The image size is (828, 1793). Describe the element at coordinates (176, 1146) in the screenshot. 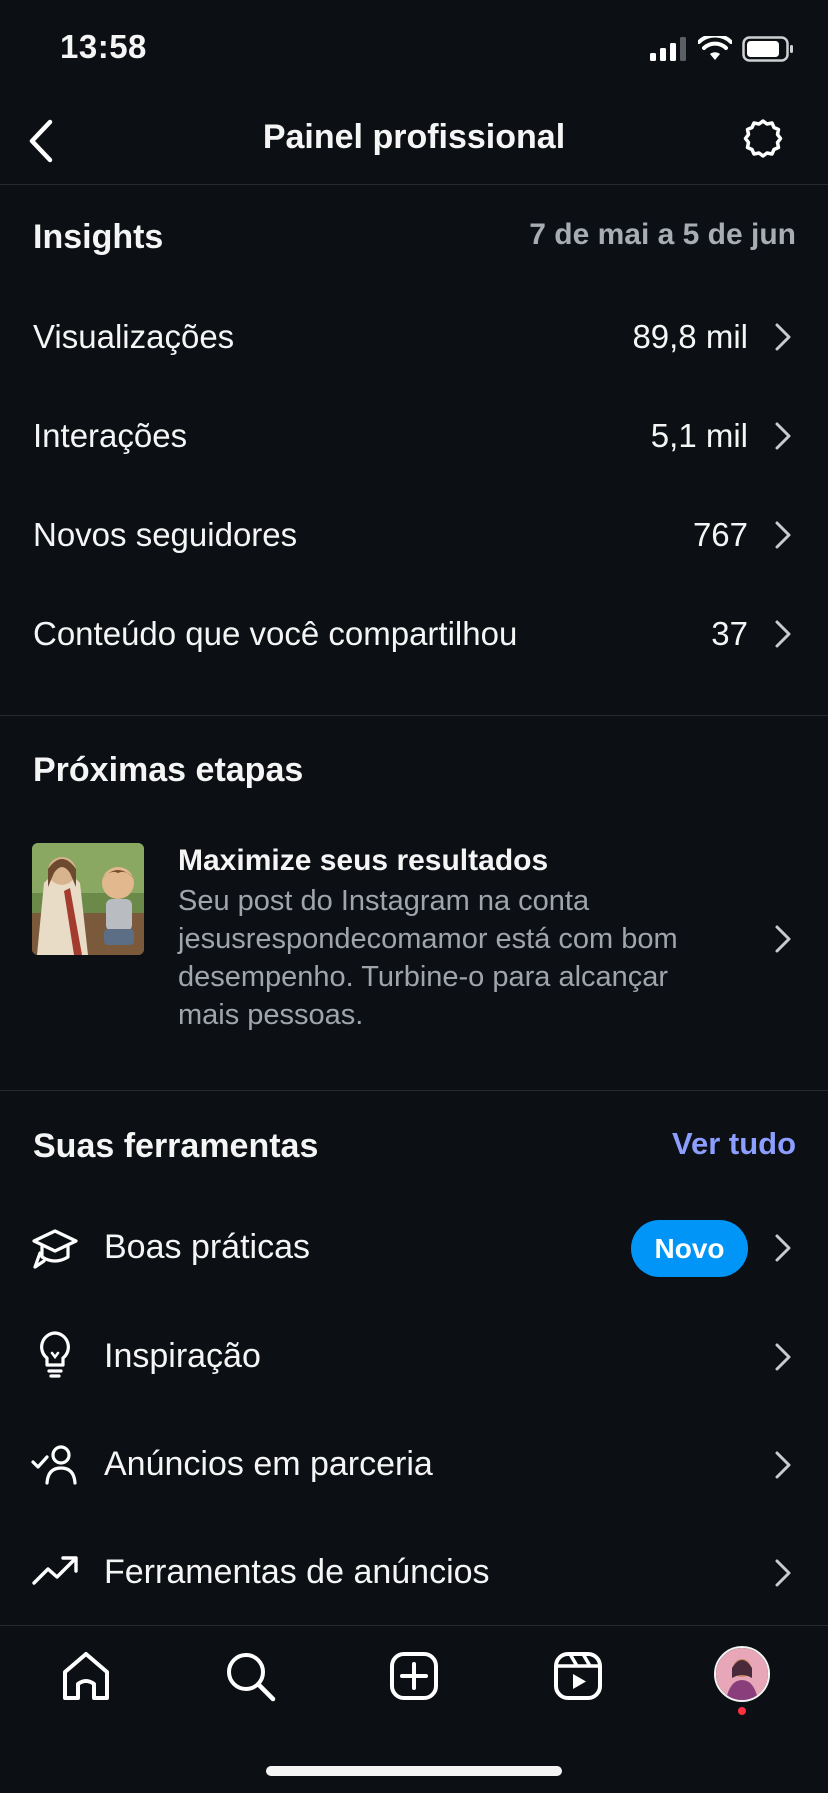

I see `tools-title: Suas ferramentas` at that location.